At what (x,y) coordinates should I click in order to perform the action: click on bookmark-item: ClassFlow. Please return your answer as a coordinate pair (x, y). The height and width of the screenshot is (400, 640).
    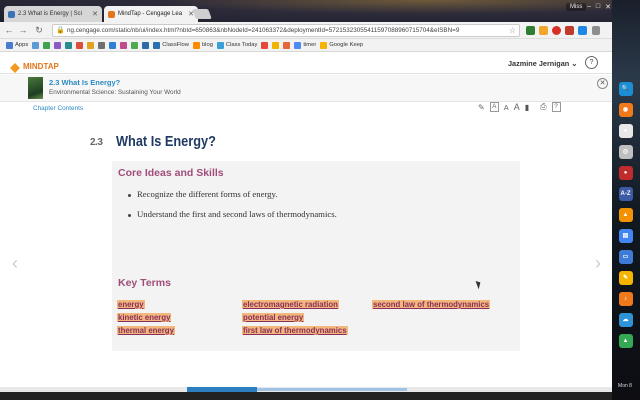
    Looking at the image, I should click on (171, 45).